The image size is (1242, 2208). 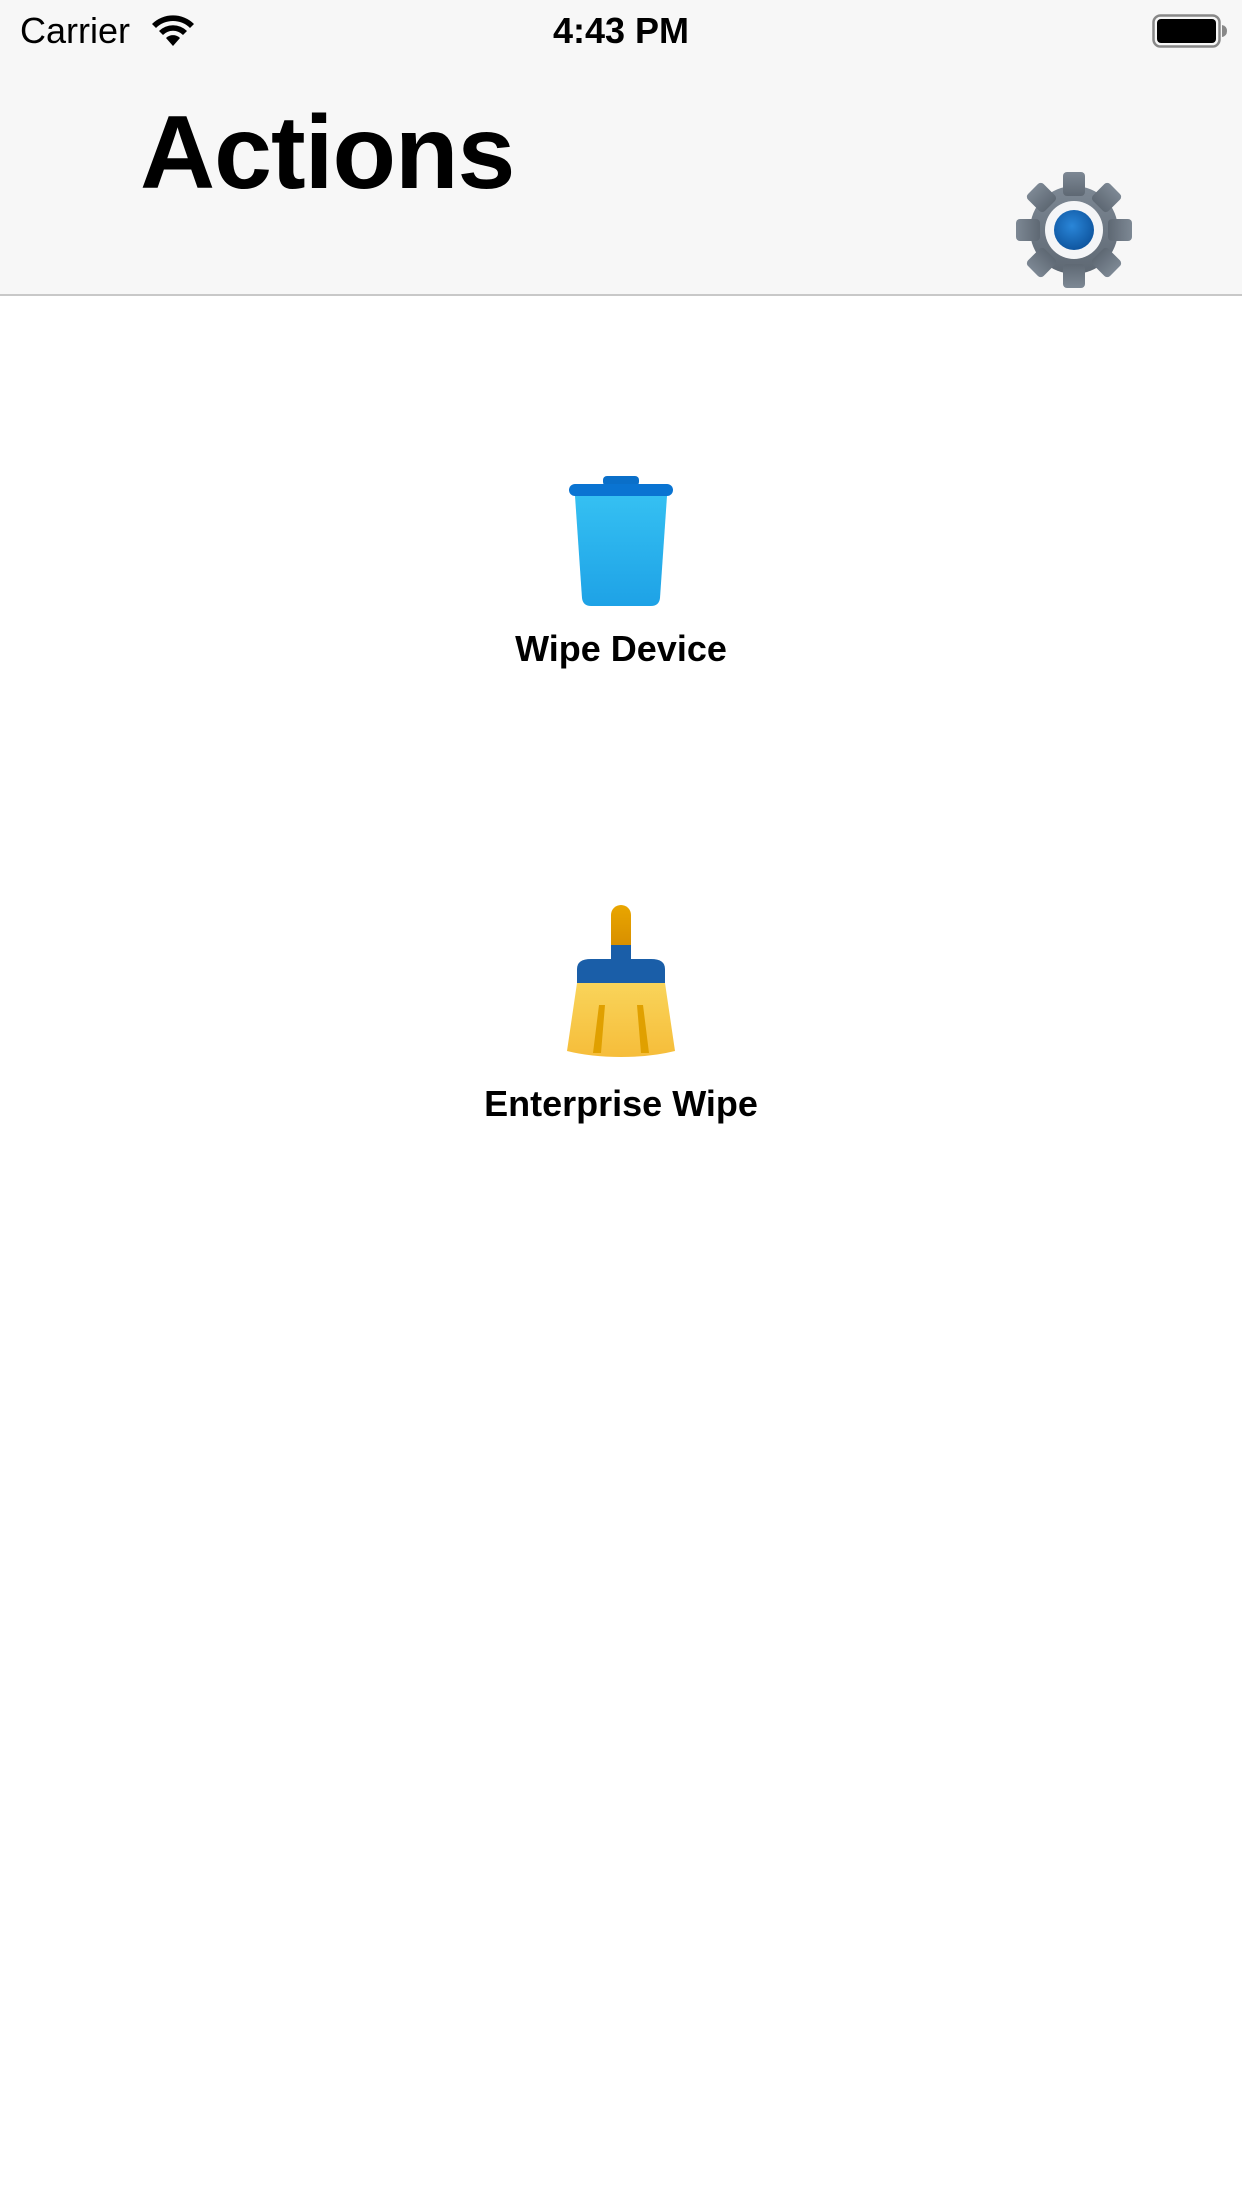 I want to click on wipe-device-label: Wipe Device, so click(x=621, y=648).